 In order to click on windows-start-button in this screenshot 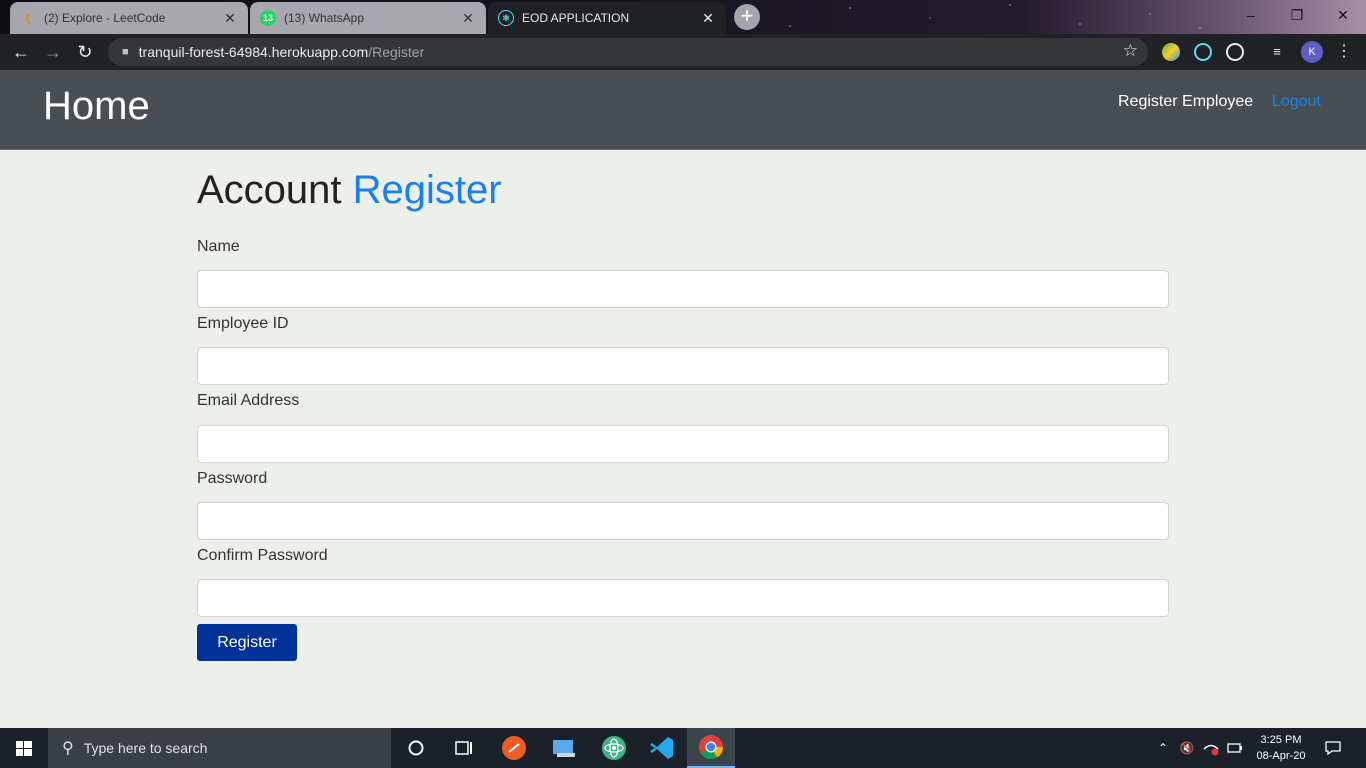, I will do `click(24, 748)`.